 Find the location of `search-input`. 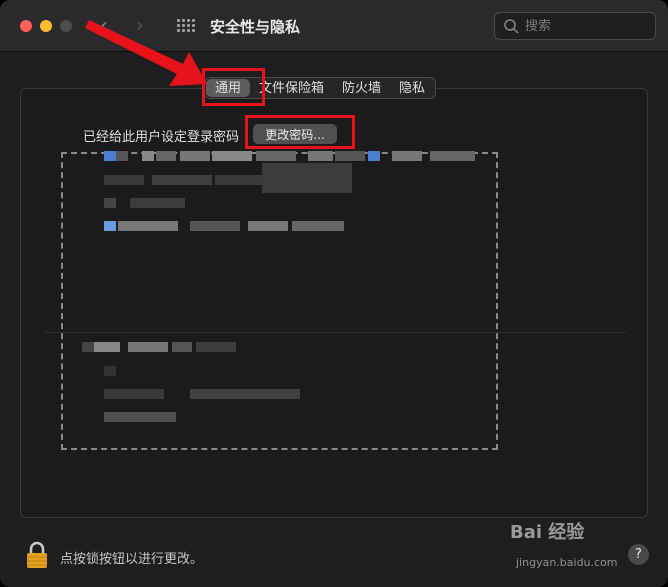

search-input is located at coordinates (585, 26).